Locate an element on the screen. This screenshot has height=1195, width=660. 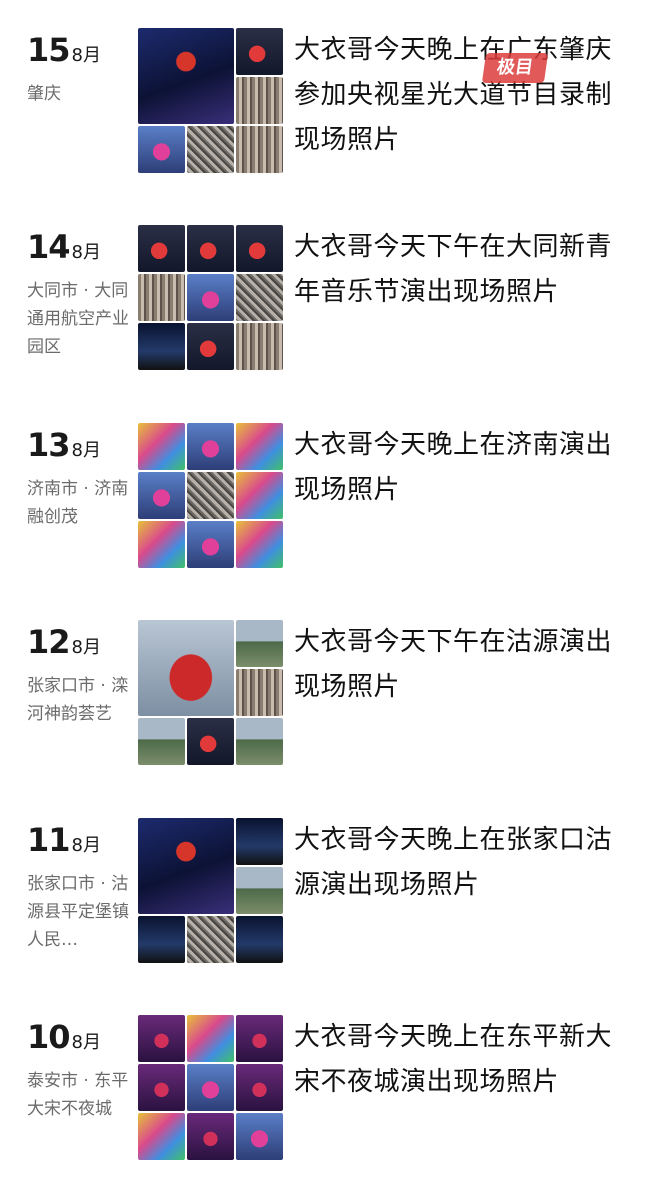
post-location: 泰安市 · 东平大宋不夜城 is located at coordinates (78, 1095).